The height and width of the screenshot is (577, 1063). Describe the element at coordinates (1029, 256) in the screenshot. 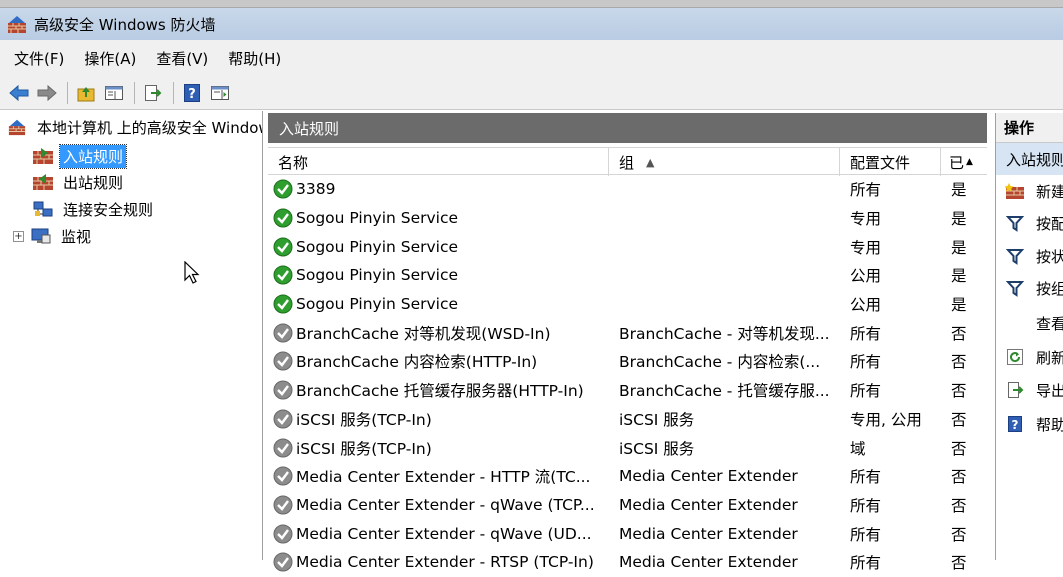

I see `action-item: 按状态筛选` at that location.